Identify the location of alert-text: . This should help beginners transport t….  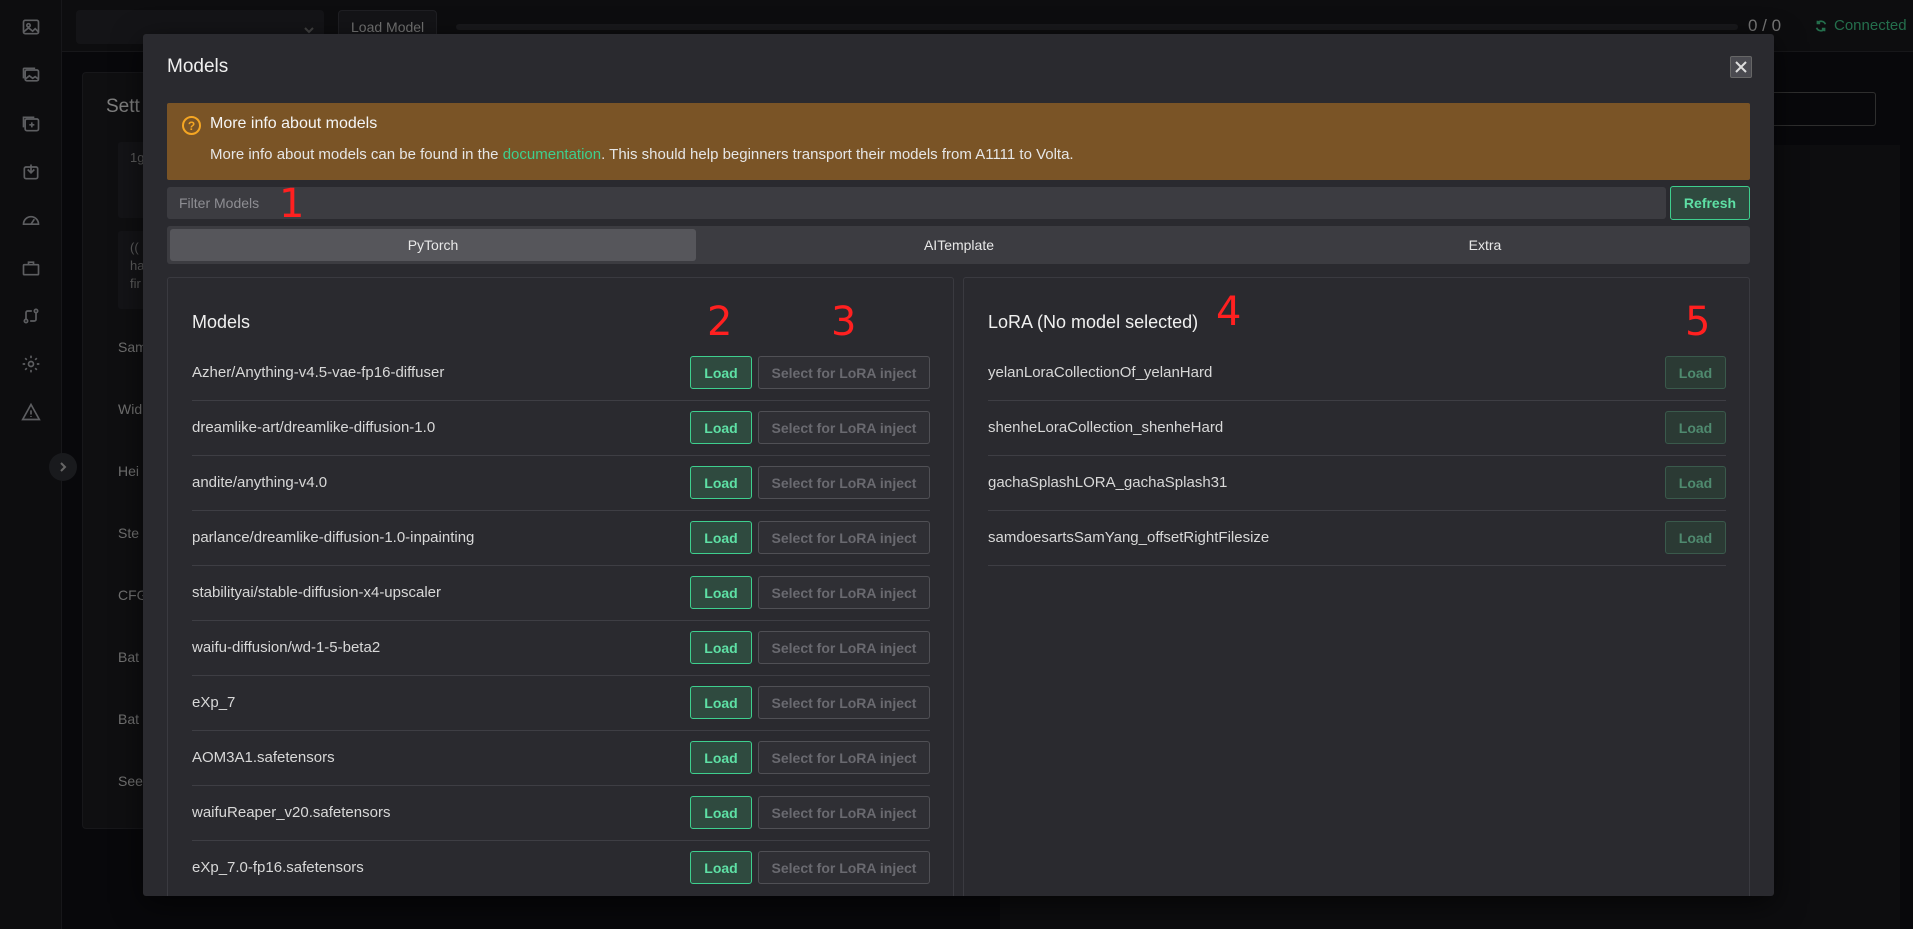
(837, 154).